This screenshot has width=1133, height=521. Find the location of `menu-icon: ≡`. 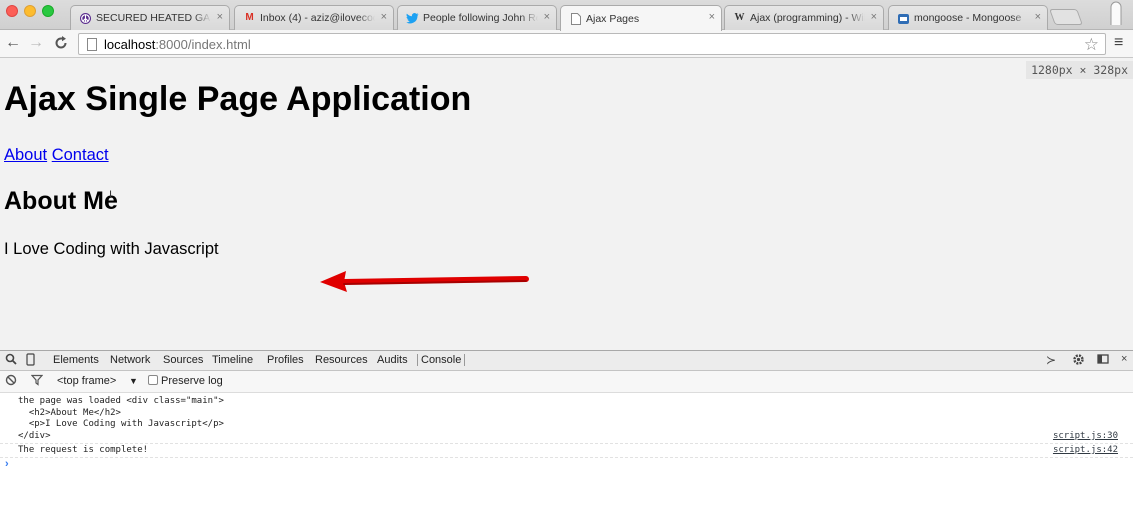

menu-icon: ≡ is located at coordinates (1118, 43).